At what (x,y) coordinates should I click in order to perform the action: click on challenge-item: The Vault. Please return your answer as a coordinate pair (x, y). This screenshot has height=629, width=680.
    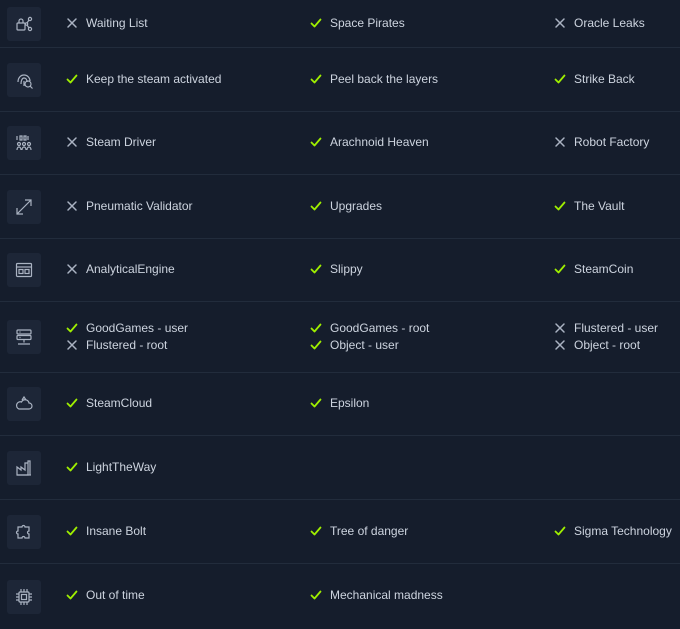
    Looking at the image, I should click on (589, 206).